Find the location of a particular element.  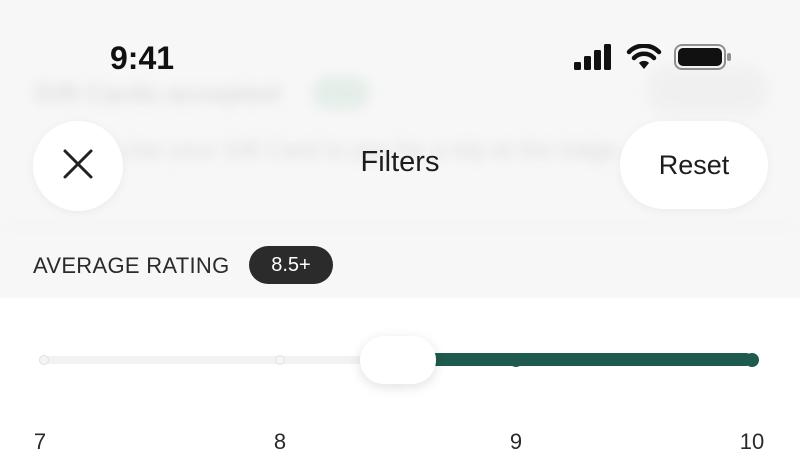

battery-icon is located at coordinates (703, 59).